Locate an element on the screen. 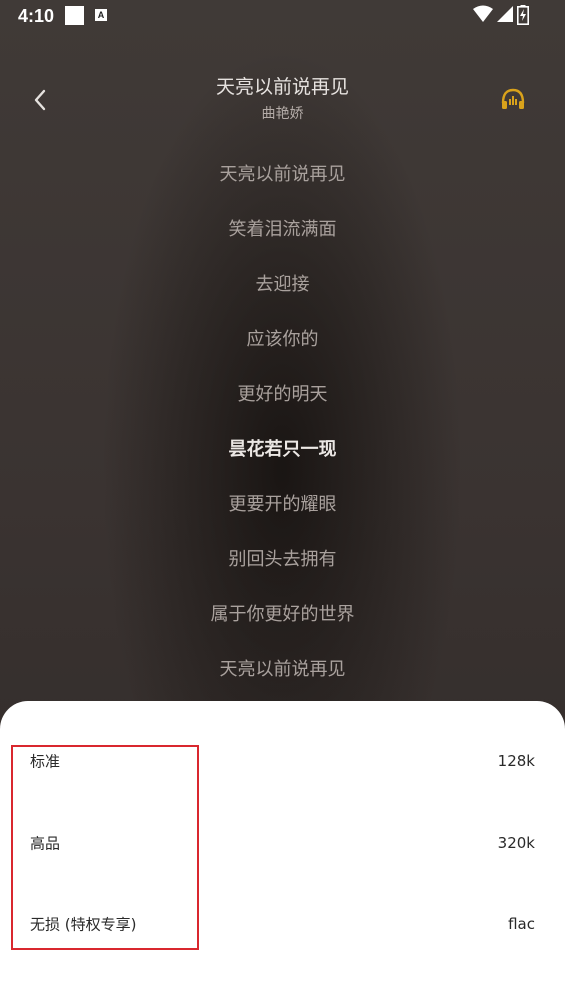 The image size is (565, 1004). cell-signal-icon is located at coordinates (505, 14).